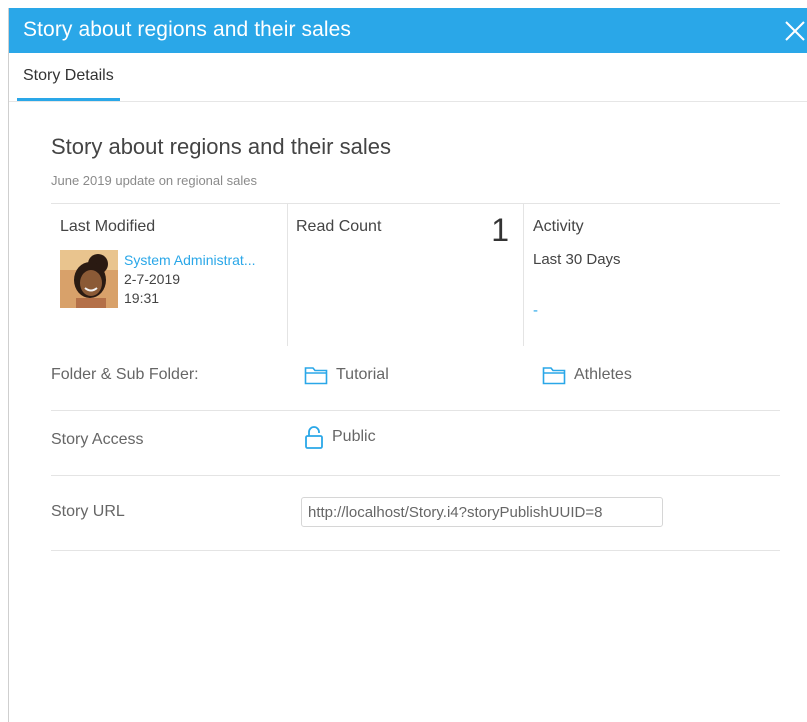 The width and height of the screenshot is (807, 722). What do you see at coordinates (108, 226) in the screenshot?
I see `last-modified-label: Last Modified` at bounding box center [108, 226].